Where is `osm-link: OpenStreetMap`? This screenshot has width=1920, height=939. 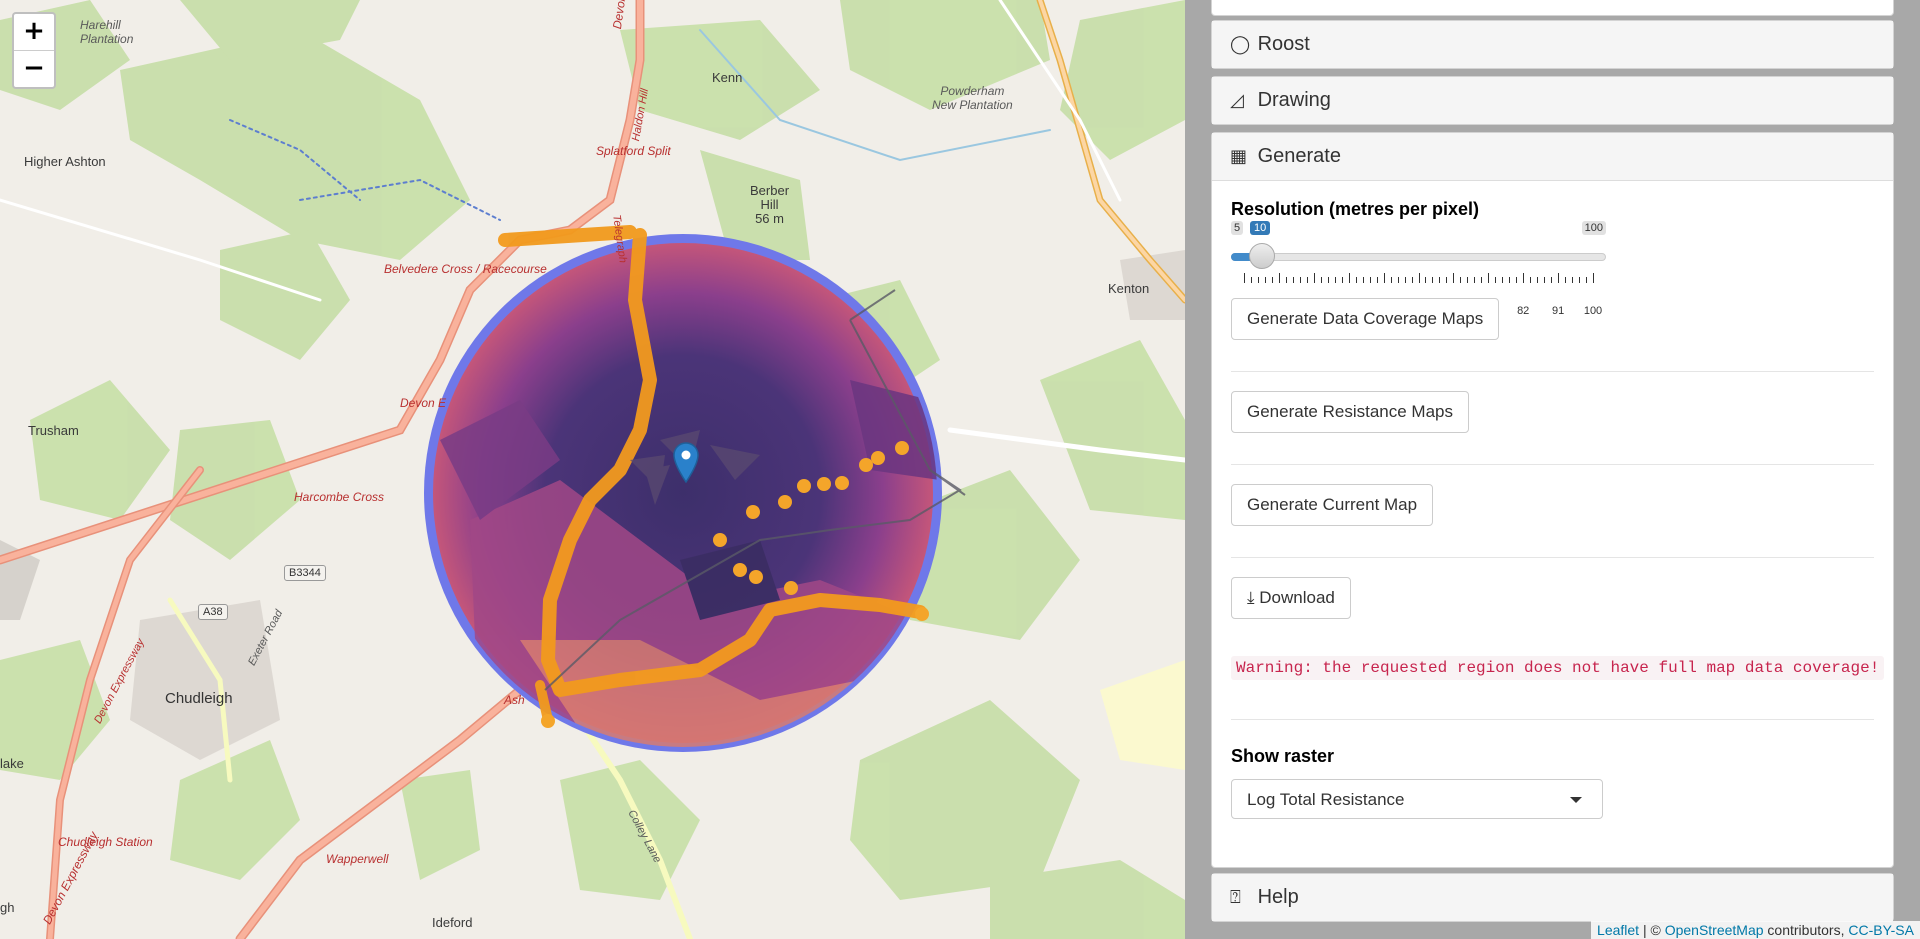 osm-link: OpenStreetMap is located at coordinates (1714, 930).